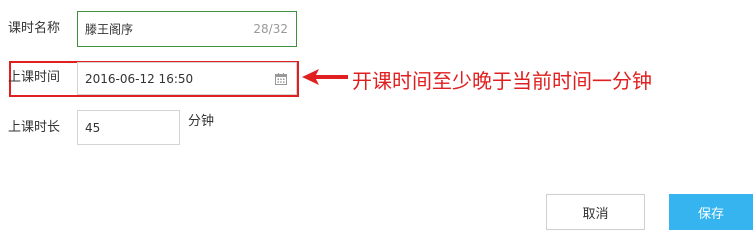 The width and height of the screenshot is (753, 240). Describe the element at coordinates (34, 127) in the screenshot. I see `duration-label: 上课时长` at that location.